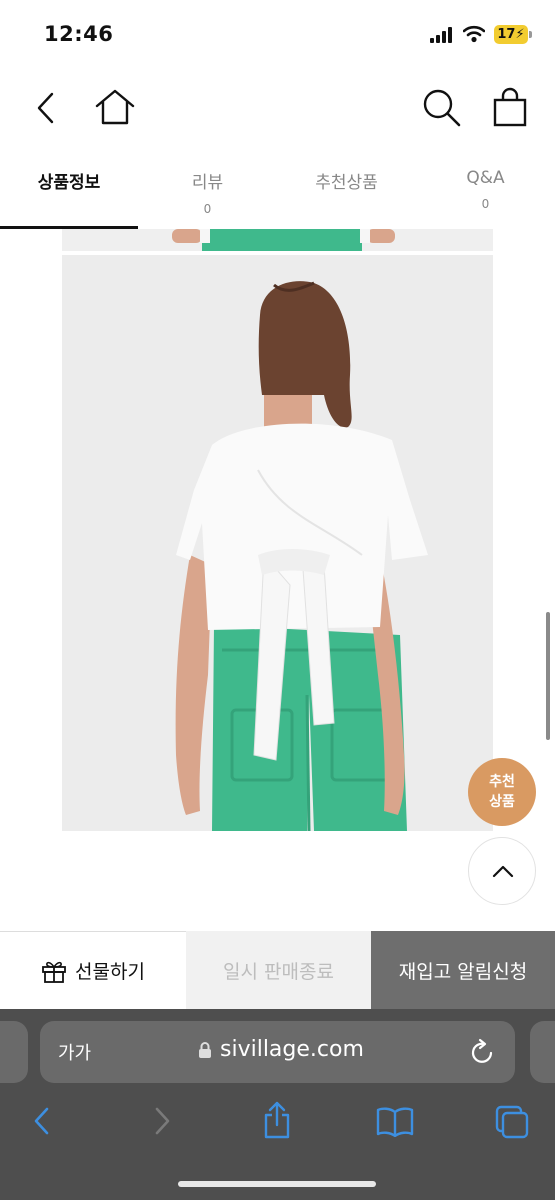 This screenshot has height=1200, width=555. Describe the element at coordinates (69, 183) in the screenshot. I see `tab-label: 상품정보` at that location.